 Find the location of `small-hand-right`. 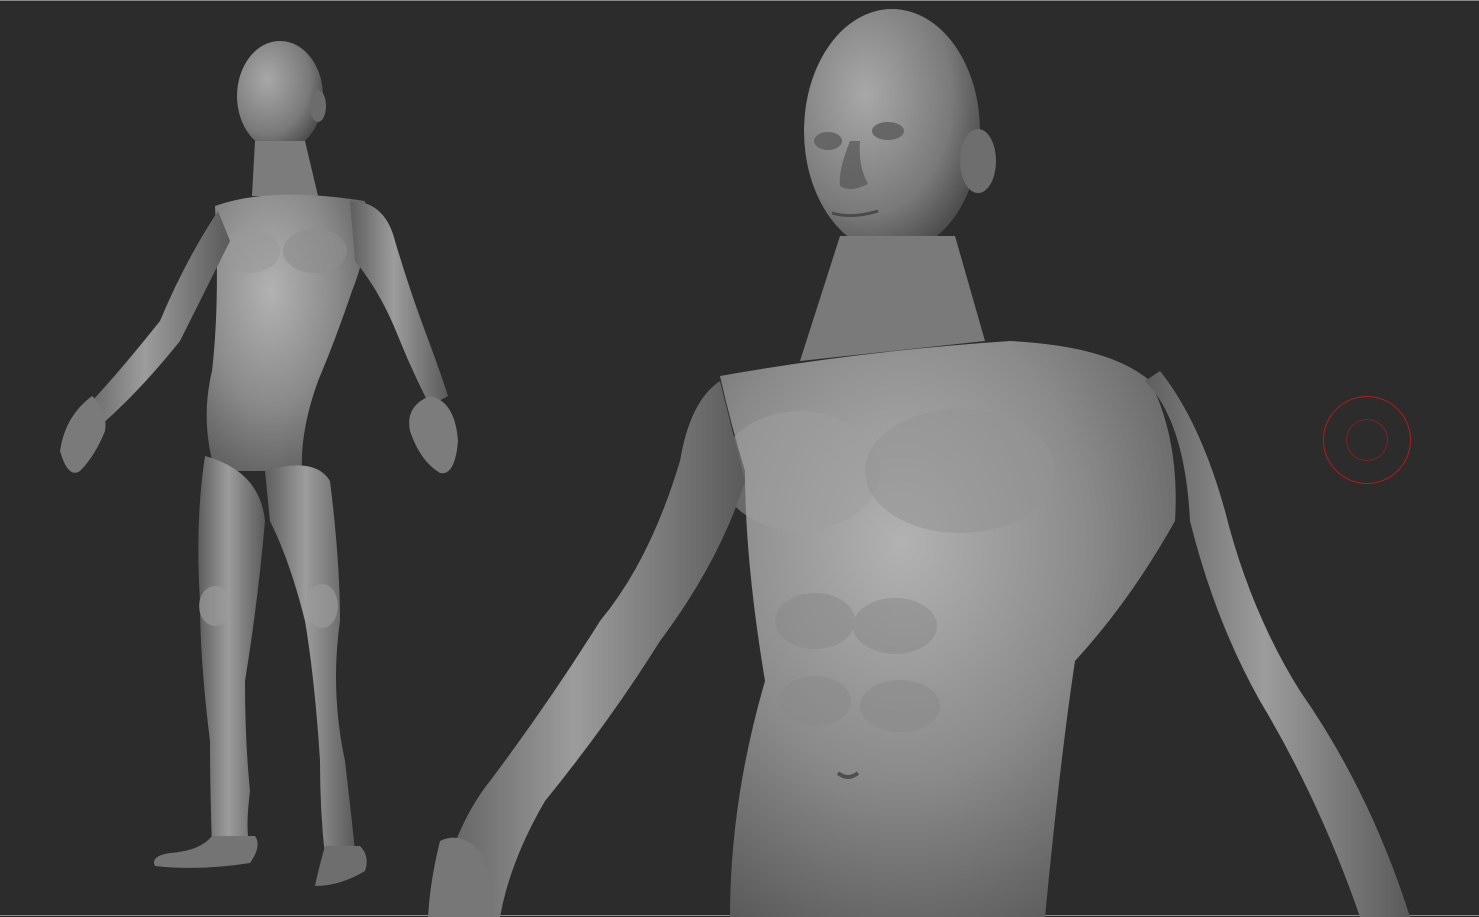

small-hand-right is located at coordinates (433, 435).